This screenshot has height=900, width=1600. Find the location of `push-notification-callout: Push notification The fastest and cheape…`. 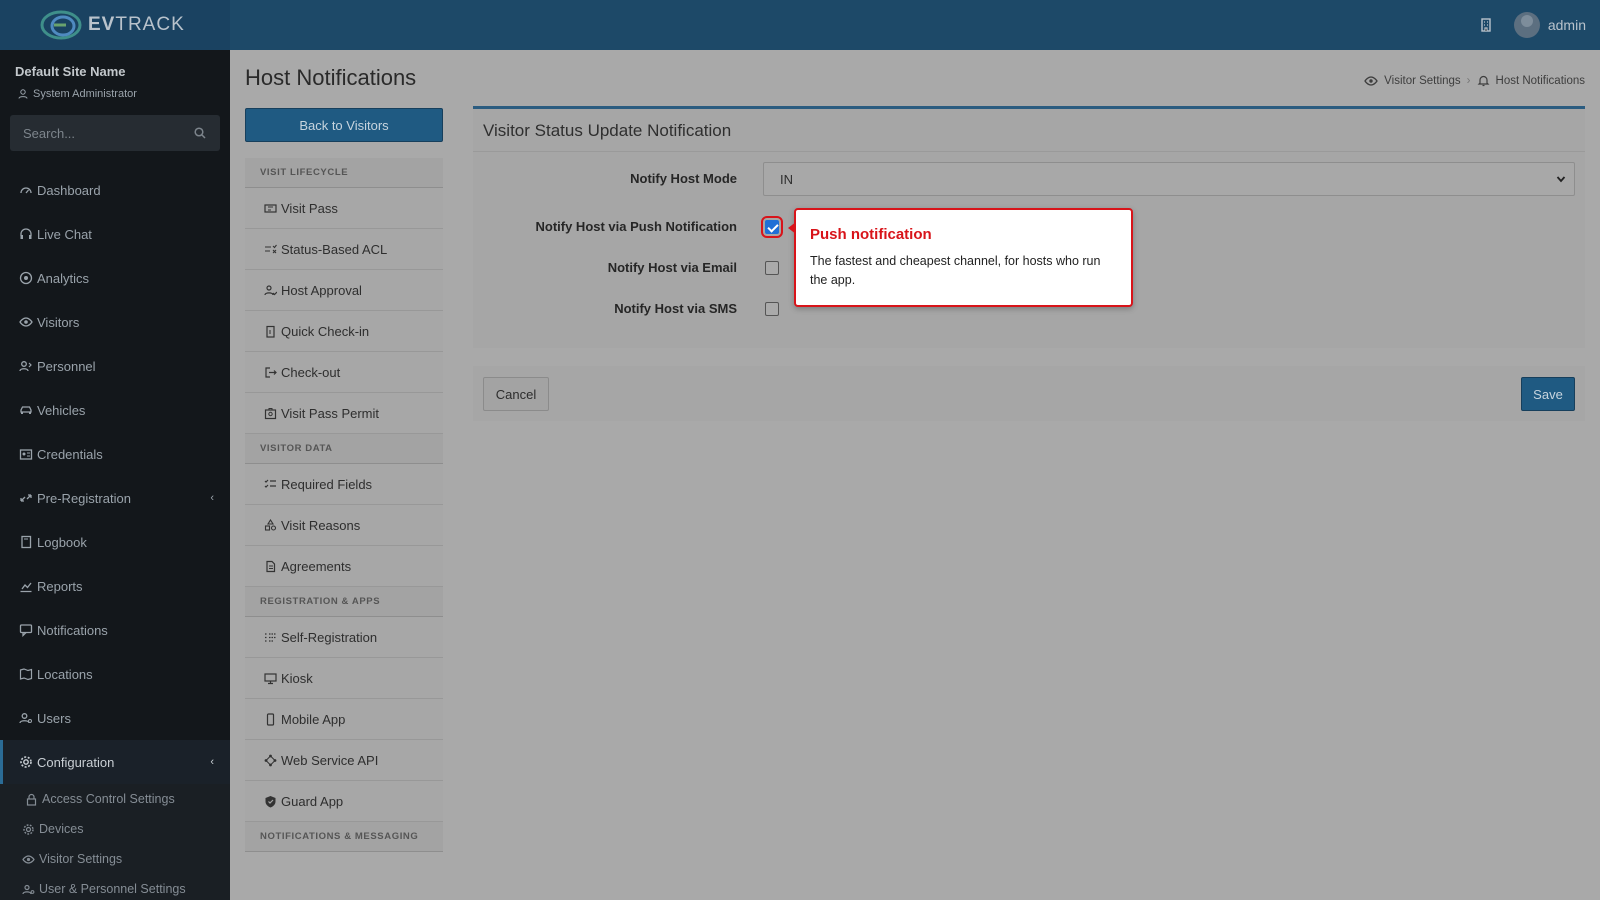

push-notification-callout: Push notification The fastest and cheape… is located at coordinates (960, 257).